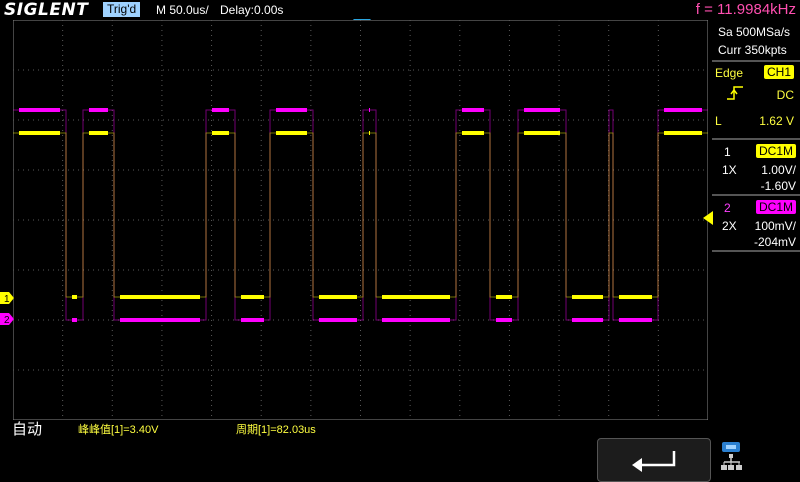 This screenshot has height=482, width=800. Describe the element at coordinates (122, 9) in the screenshot. I see `trigger-status-badge: Trig'd` at that location.